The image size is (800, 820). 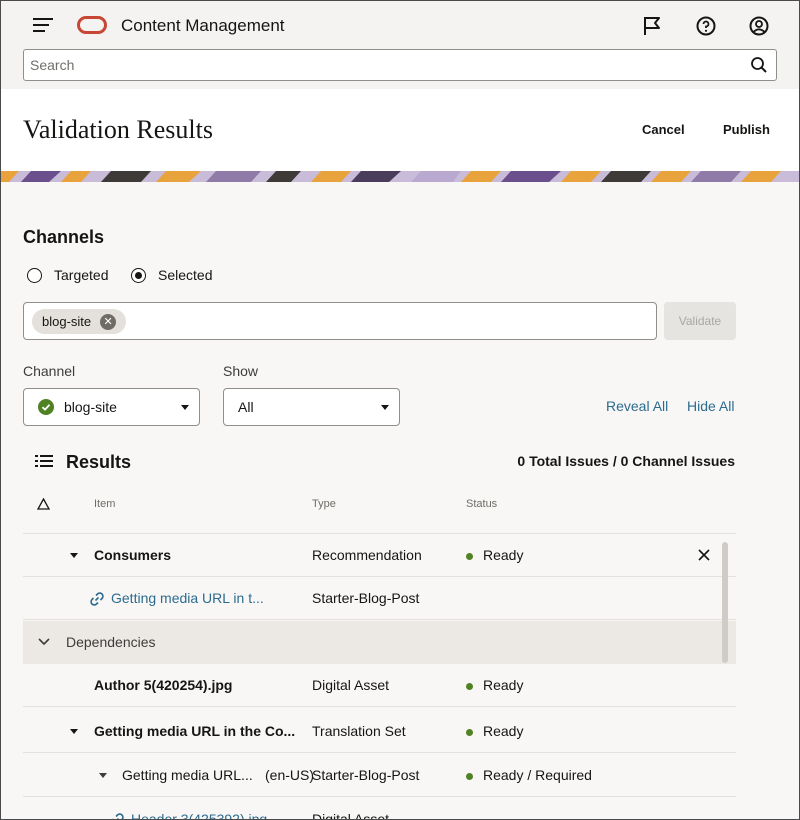 What do you see at coordinates (203, 25) in the screenshot?
I see `app-title: Content Management` at bounding box center [203, 25].